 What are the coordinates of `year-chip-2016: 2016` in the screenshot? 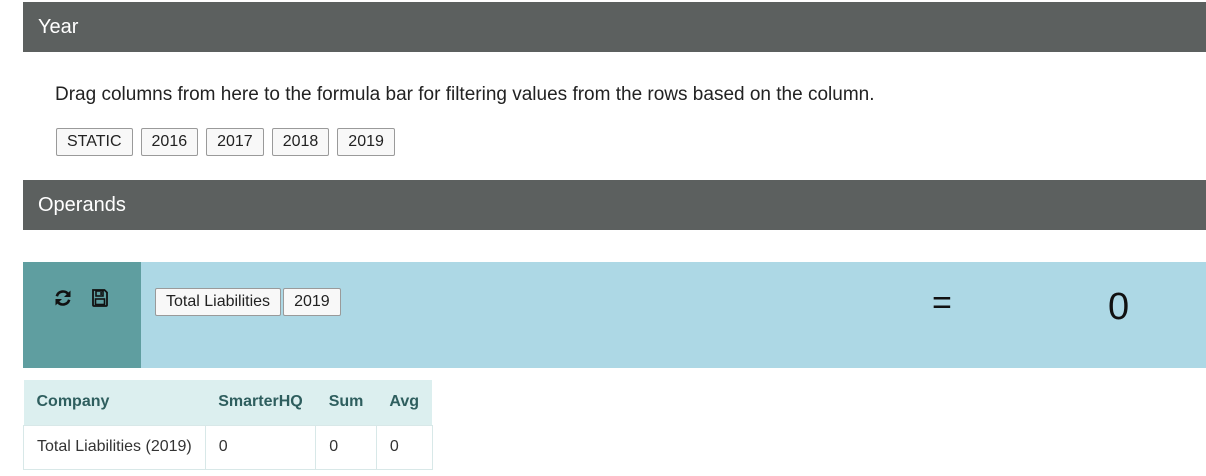 It's located at (169, 142).